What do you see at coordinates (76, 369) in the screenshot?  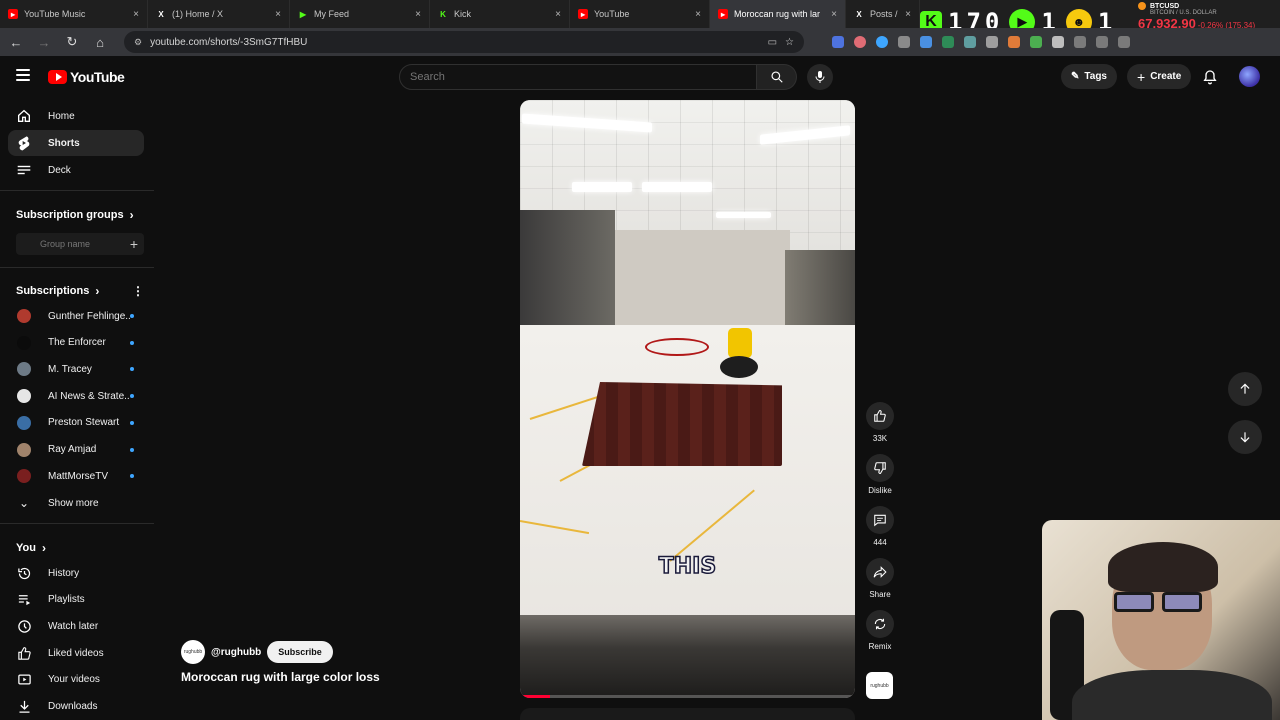 I see `subscription-item: M. Tracey` at bounding box center [76, 369].